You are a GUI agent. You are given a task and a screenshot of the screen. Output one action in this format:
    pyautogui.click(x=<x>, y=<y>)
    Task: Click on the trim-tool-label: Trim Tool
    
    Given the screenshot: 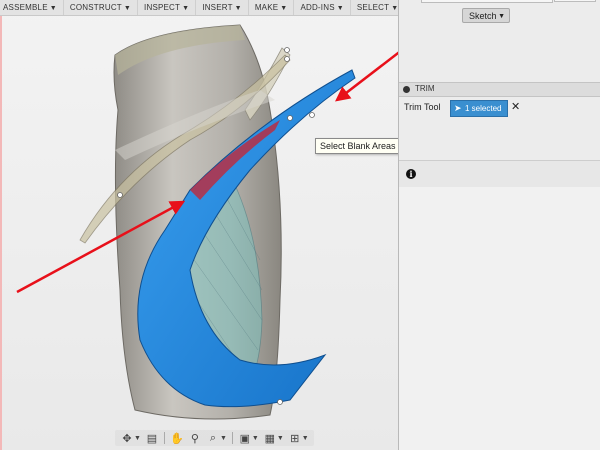 What is the action you would take?
    pyautogui.click(x=422, y=107)
    